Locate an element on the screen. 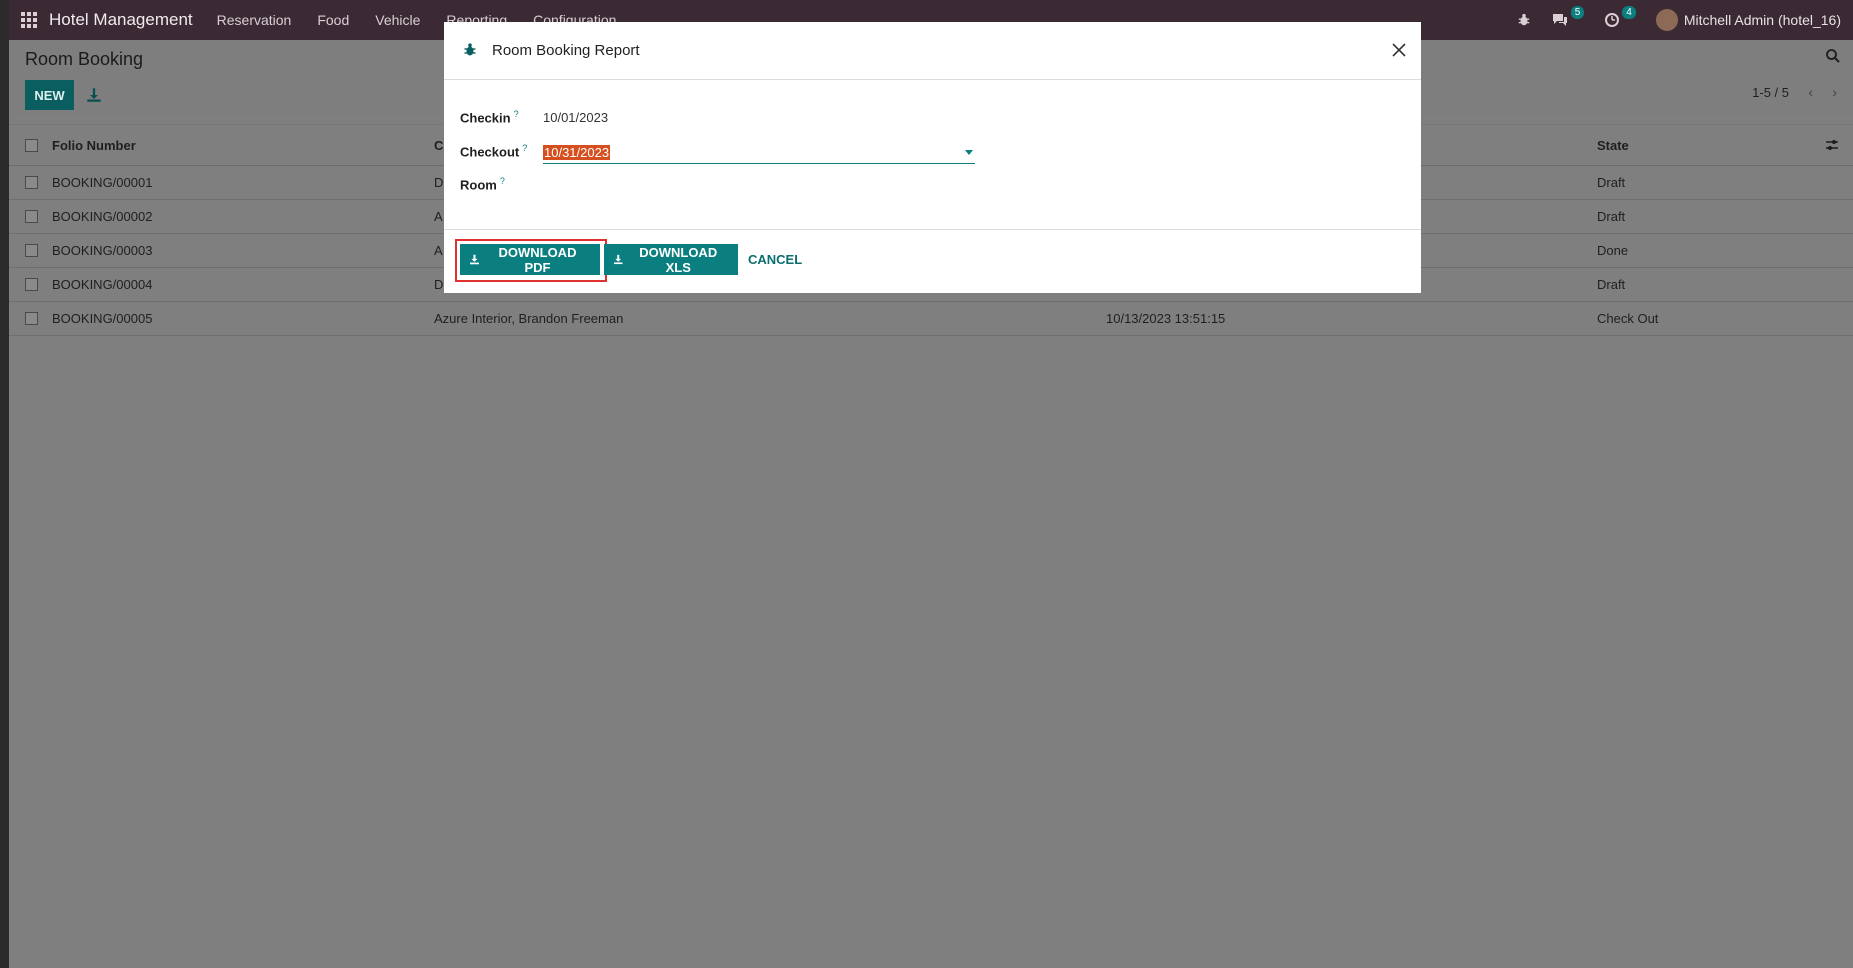 This screenshot has width=1853, height=968. close-icon is located at coordinates (1399, 50).